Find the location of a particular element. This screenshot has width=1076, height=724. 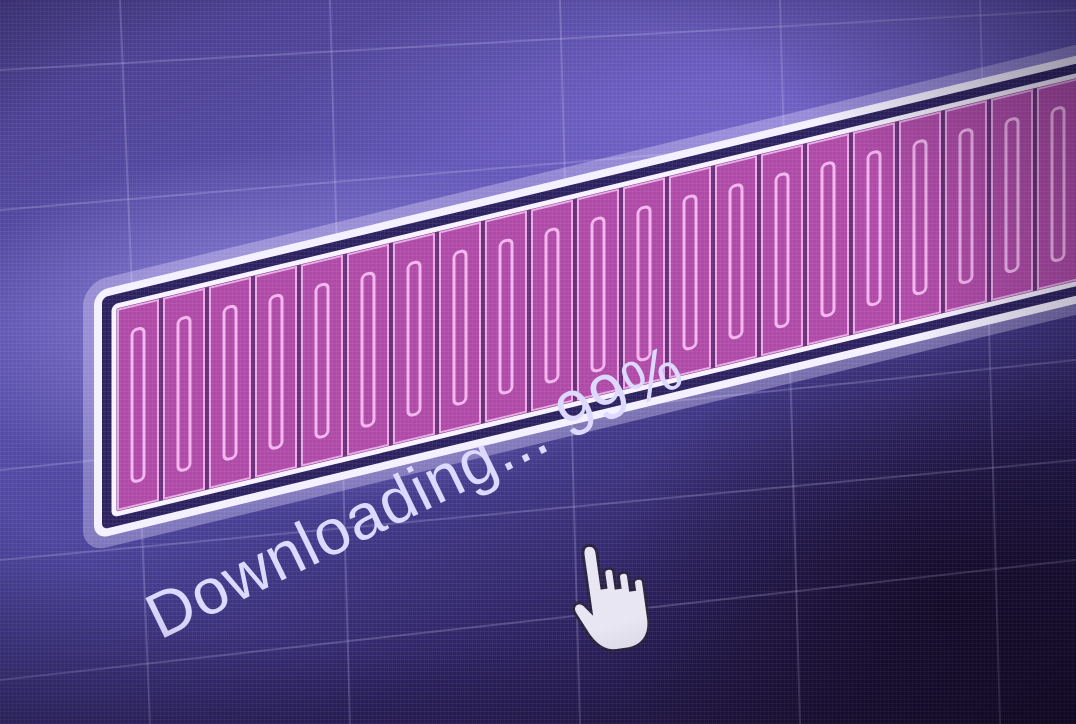

hand-pointer-icon is located at coordinates (611, 598).